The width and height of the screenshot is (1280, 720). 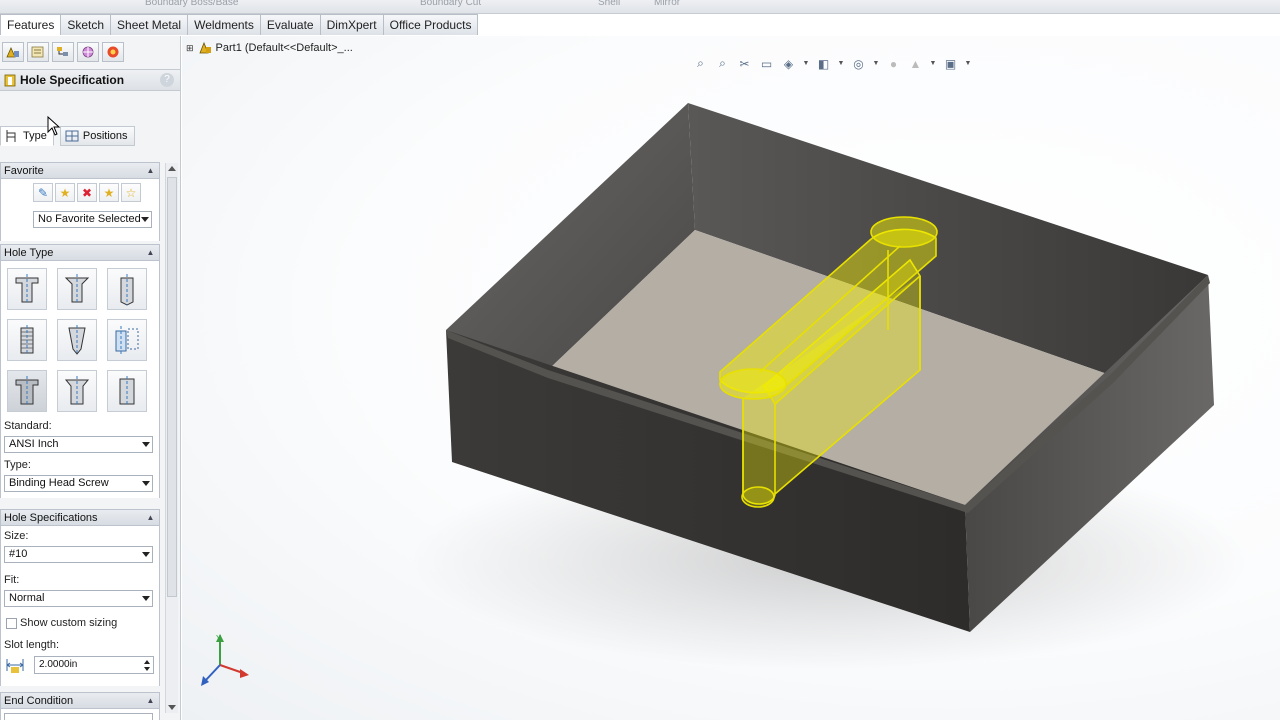 I want to click on ghost-boundary-boss: Boundary Boss/Base, so click(x=191, y=4).